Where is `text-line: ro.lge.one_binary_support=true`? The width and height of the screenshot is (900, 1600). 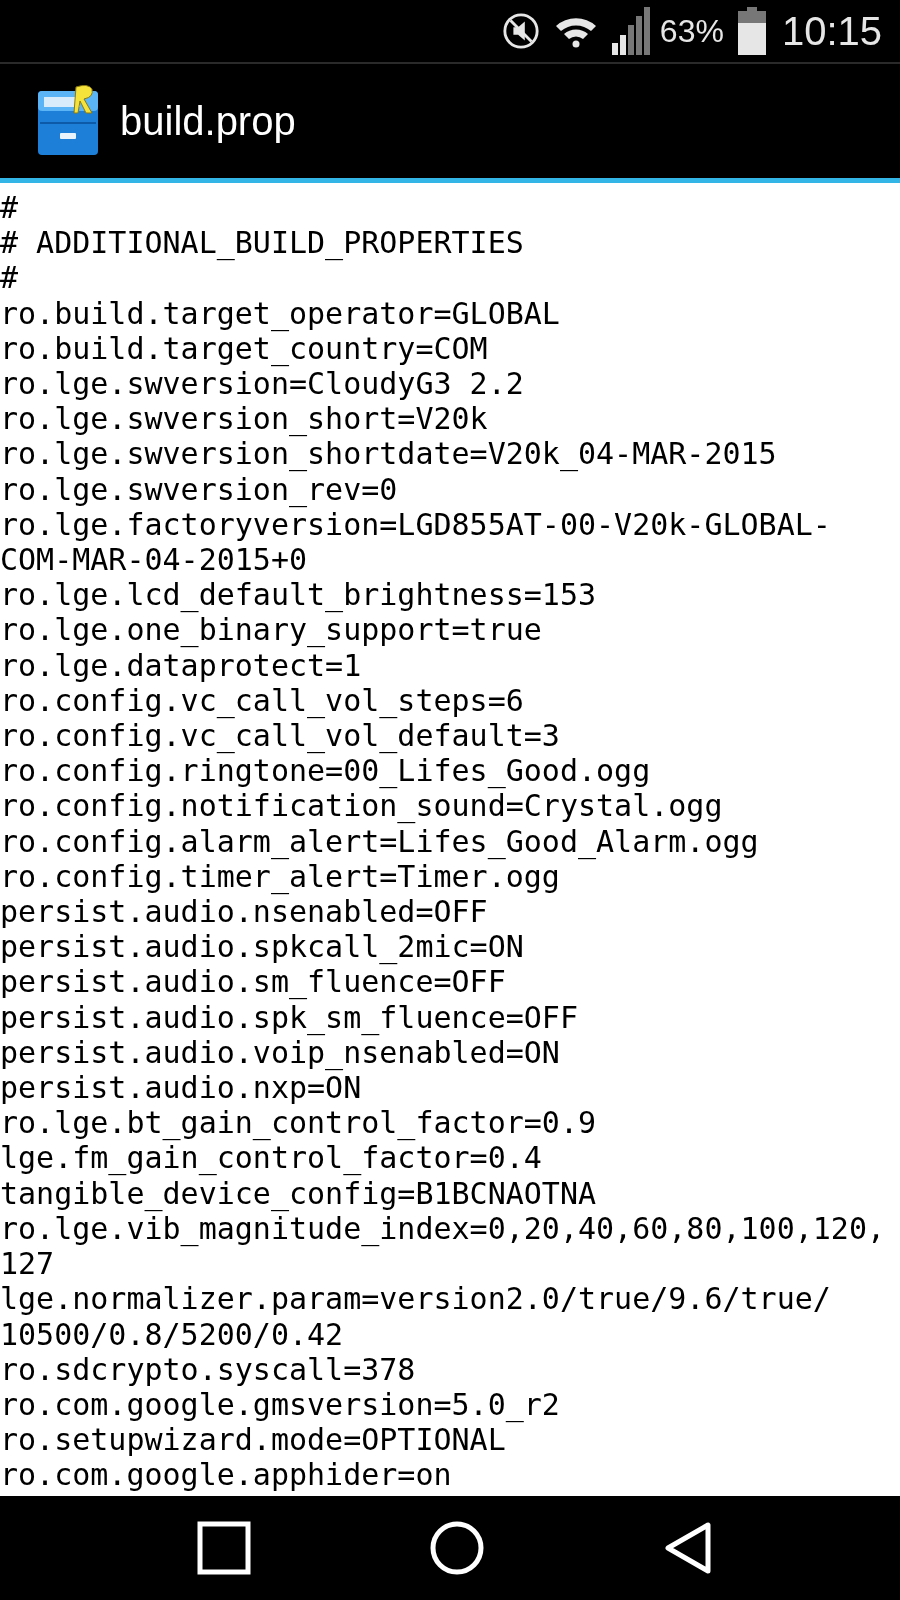
text-line: ro.lge.one_binary_support=true is located at coordinates (271, 630).